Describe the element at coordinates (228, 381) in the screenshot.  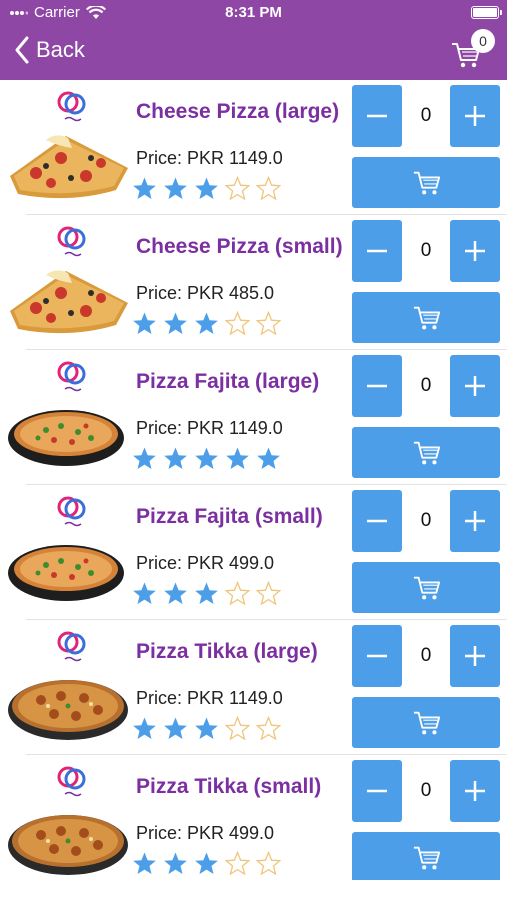
I see `product-name: Pizza Fajita (large)` at that location.